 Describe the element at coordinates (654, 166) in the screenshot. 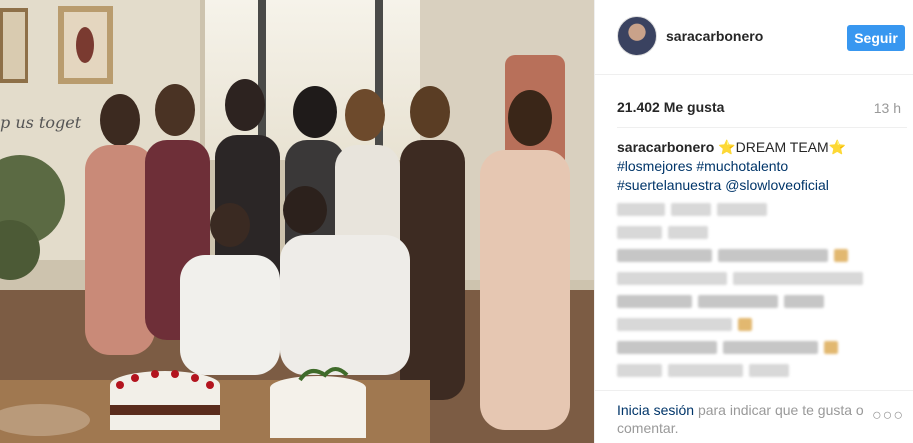

I see `hashtag-link: #losmejores` at that location.